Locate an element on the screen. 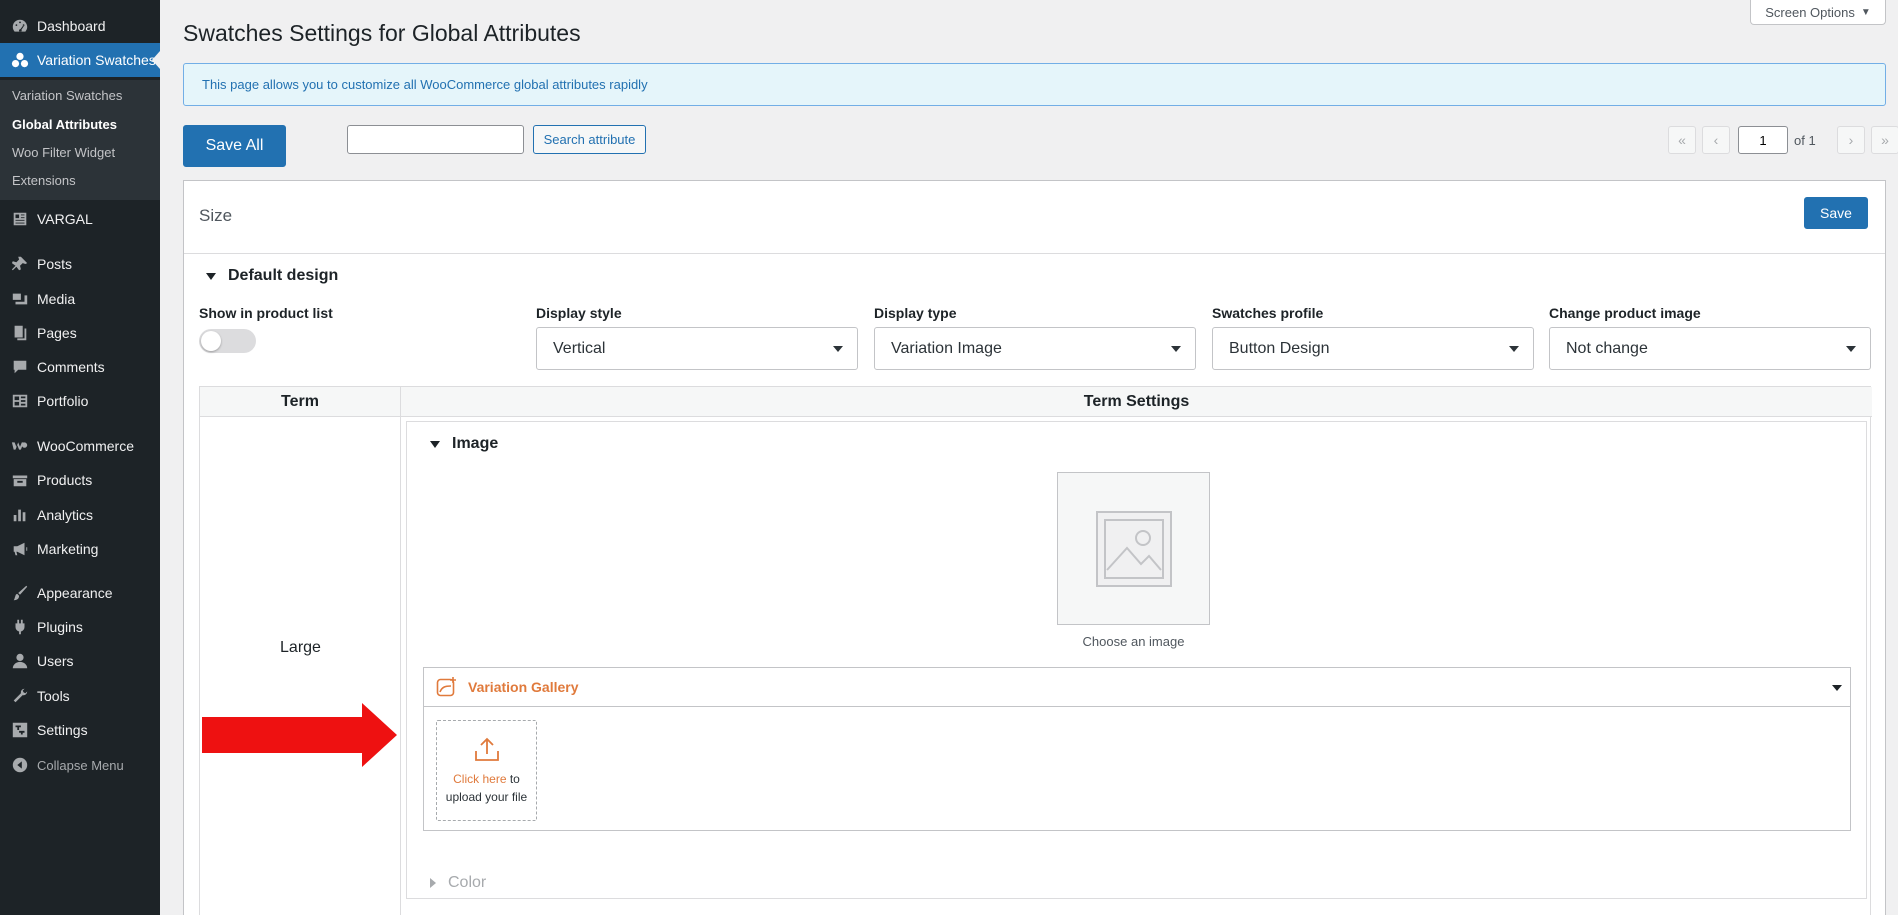 The image size is (1898, 915). sidebar-item-products: Products is located at coordinates (80, 480).